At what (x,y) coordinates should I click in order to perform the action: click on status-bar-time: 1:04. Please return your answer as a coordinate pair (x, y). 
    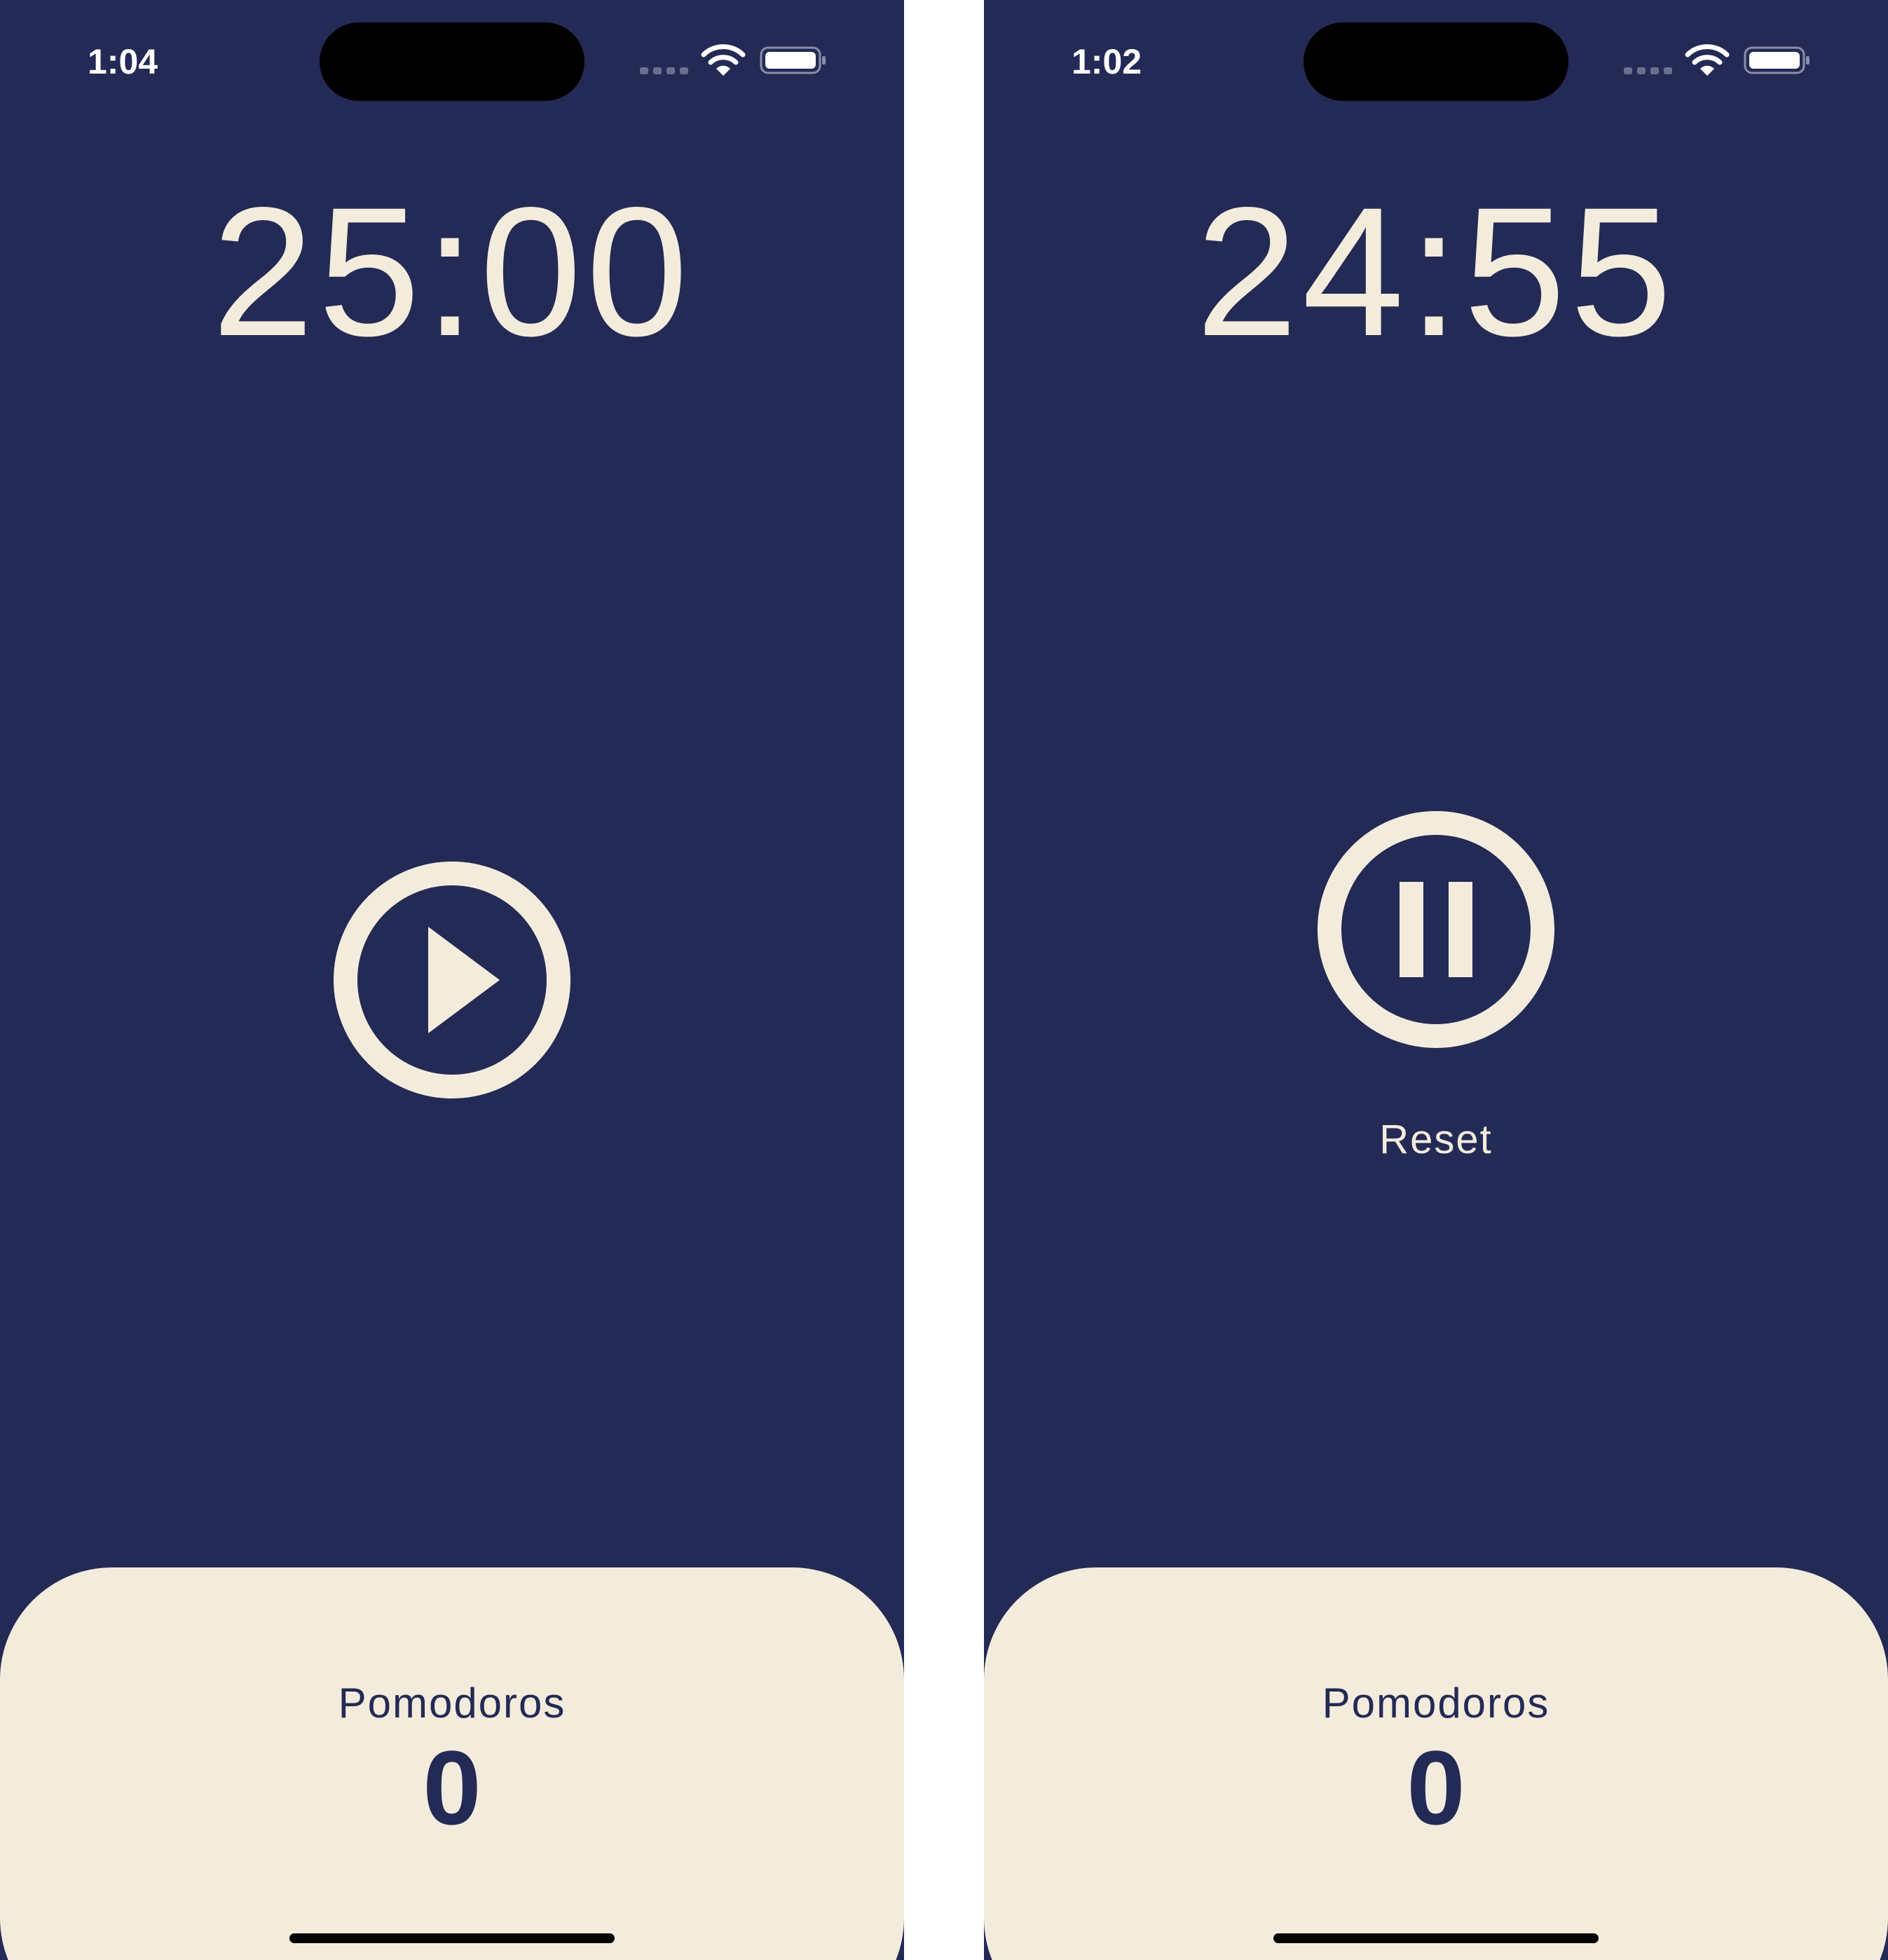
    Looking at the image, I should click on (123, 61).